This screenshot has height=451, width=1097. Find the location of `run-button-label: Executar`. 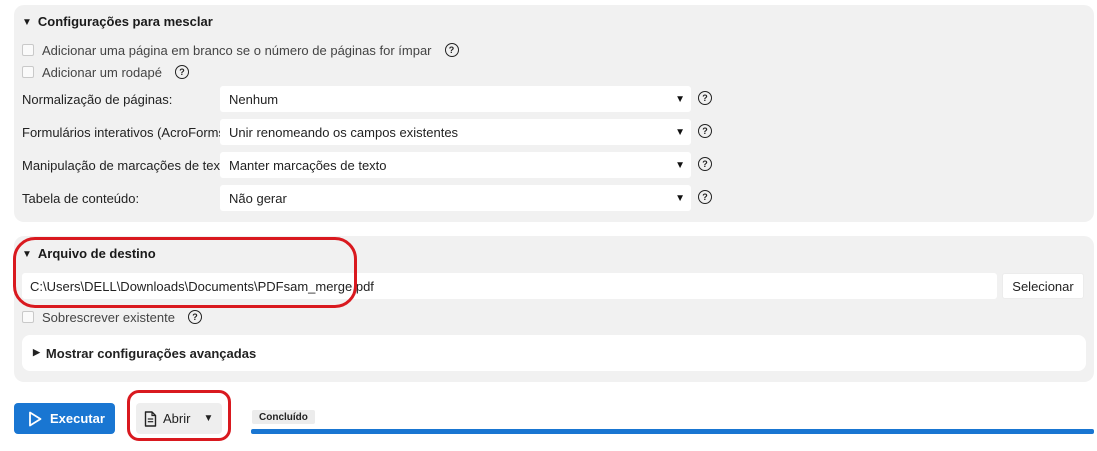

run-button-label: Executar is located at coordinates (77, 418).